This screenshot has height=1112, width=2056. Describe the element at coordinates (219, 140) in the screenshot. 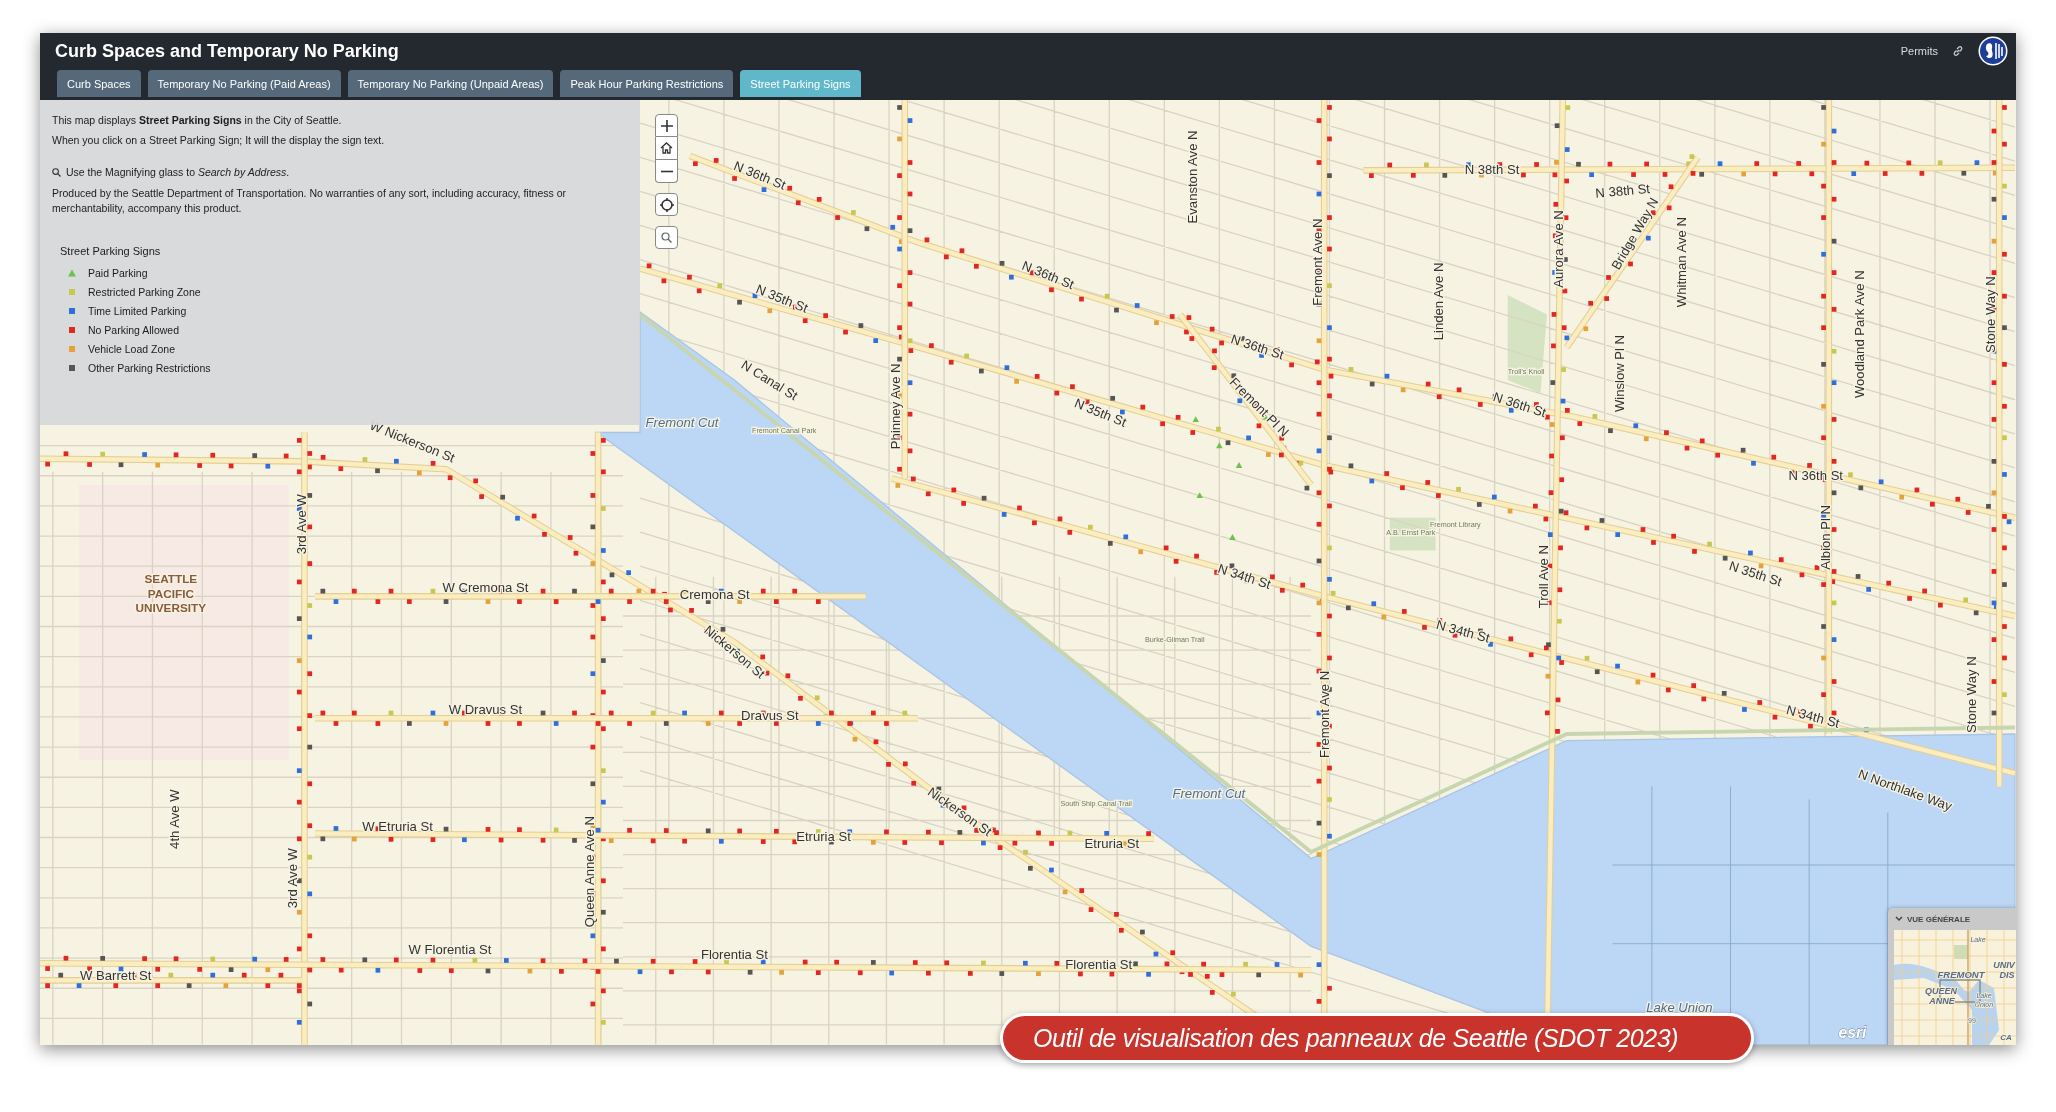

I see `description-text: When you click on a Street Parking Sign; It will the display the sign text.` at that location.